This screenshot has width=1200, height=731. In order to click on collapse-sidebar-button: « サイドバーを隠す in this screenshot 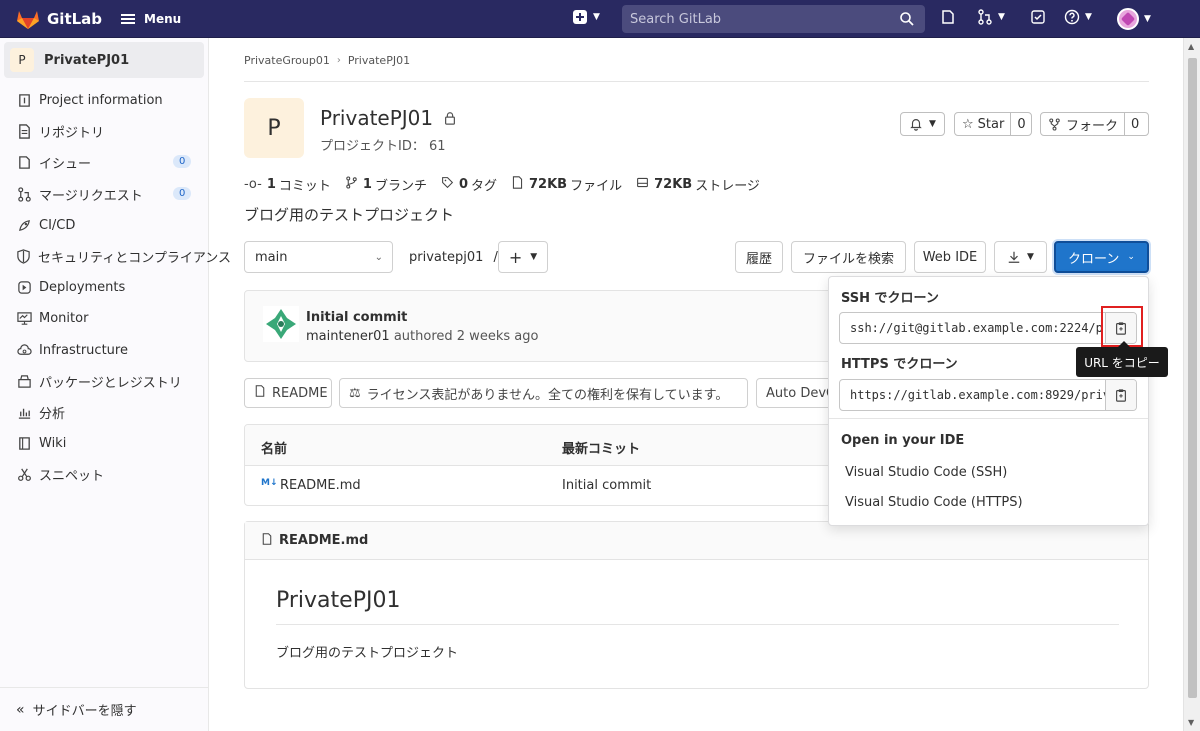, I will do `click(104, 709)`.